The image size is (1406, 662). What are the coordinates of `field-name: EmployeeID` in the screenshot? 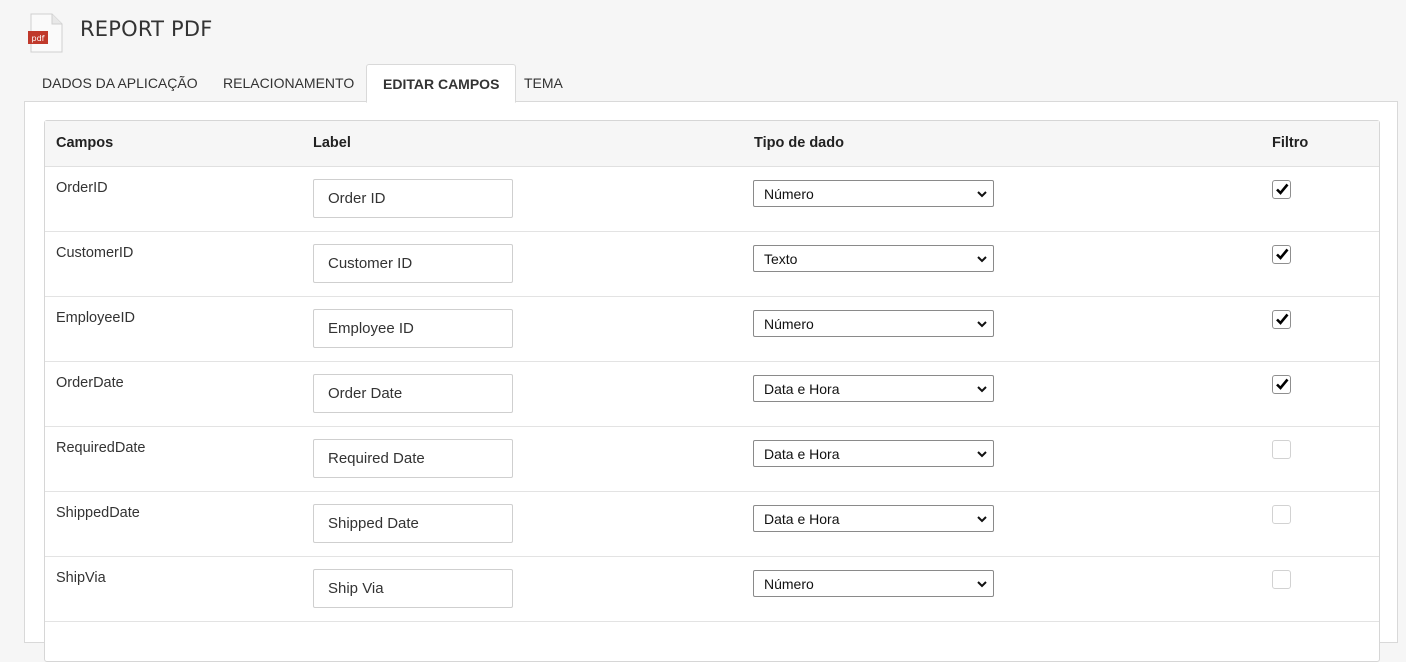 It's located at (95, 318).